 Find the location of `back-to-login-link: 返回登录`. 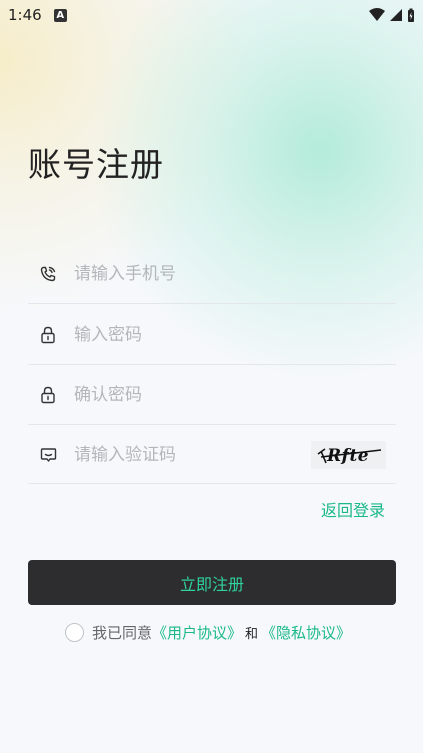

back-to-login-link: 返回登录 is located at coordinates (353, 509).